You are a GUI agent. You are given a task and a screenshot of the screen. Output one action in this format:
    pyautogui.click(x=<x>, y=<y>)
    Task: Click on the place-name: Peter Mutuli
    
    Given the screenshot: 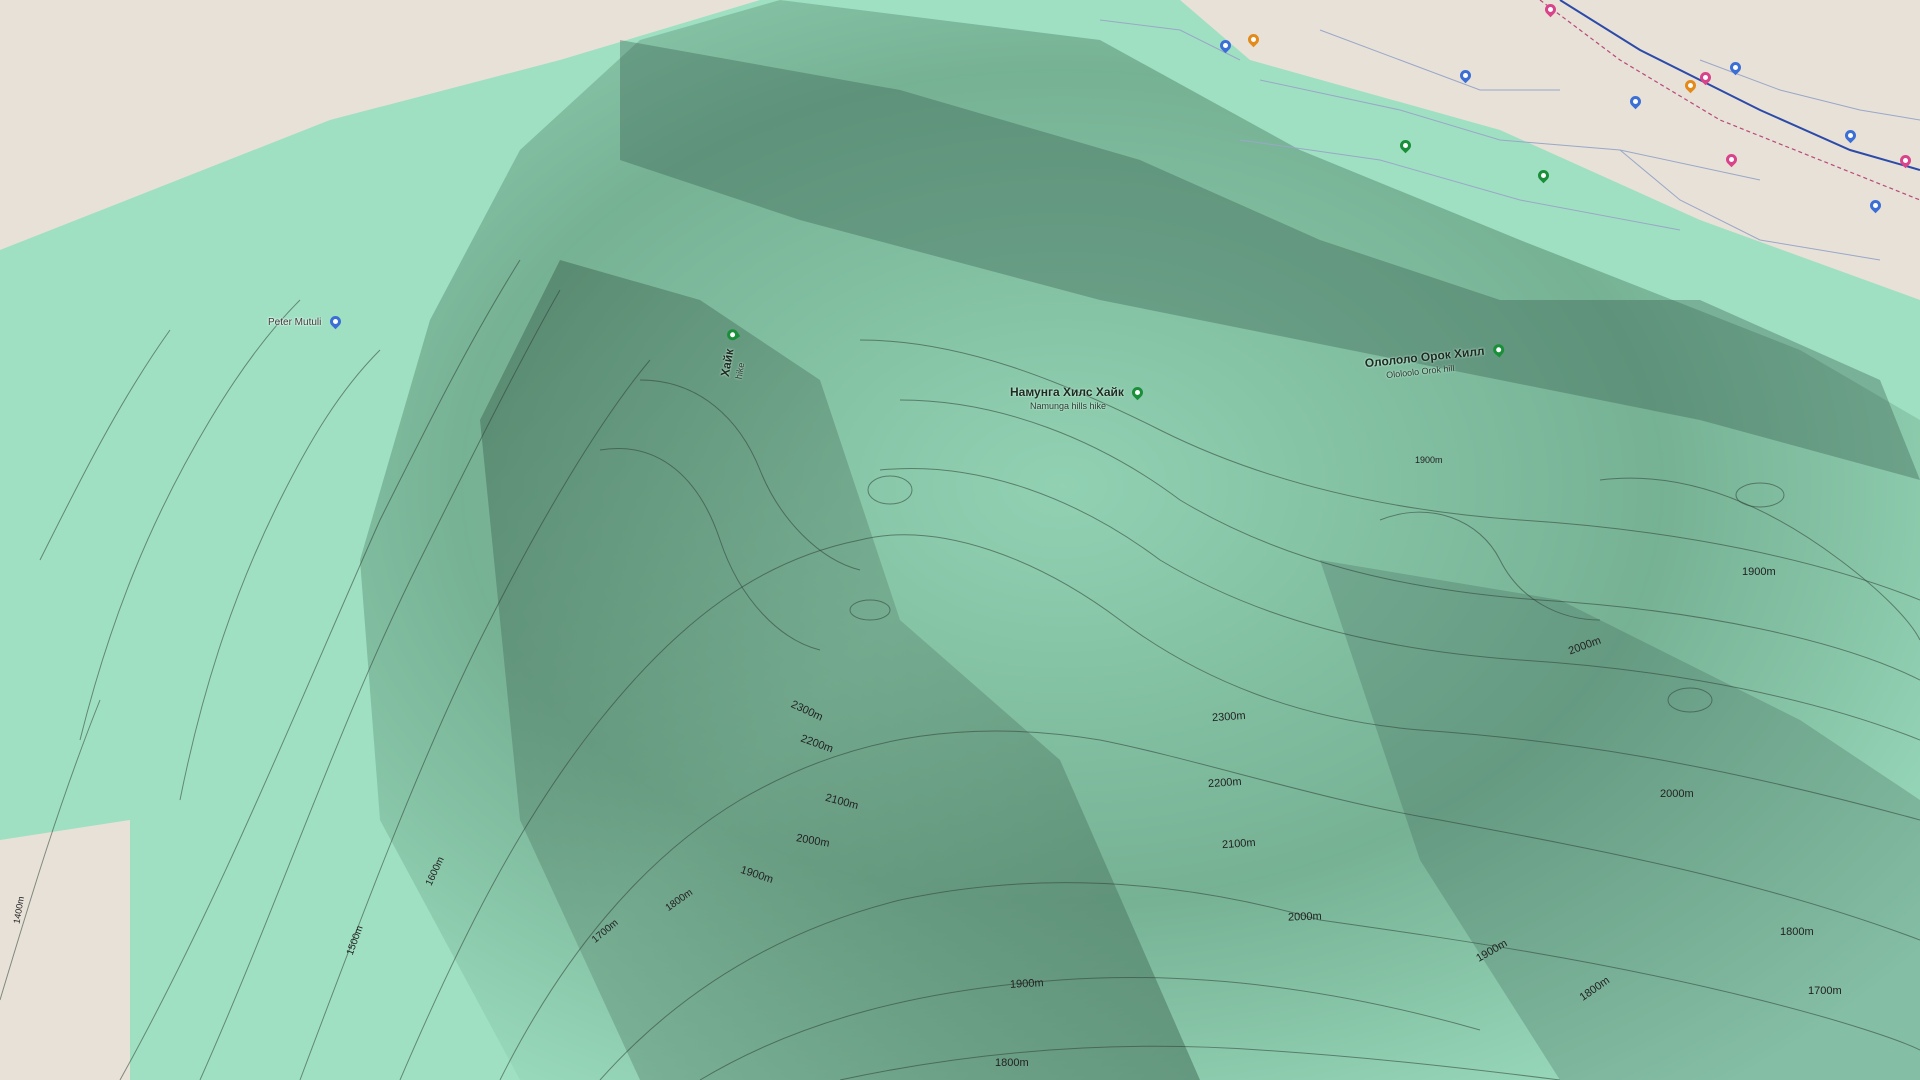 What is the action you would take?
    pyautogui.click(x=295, y=322)
    